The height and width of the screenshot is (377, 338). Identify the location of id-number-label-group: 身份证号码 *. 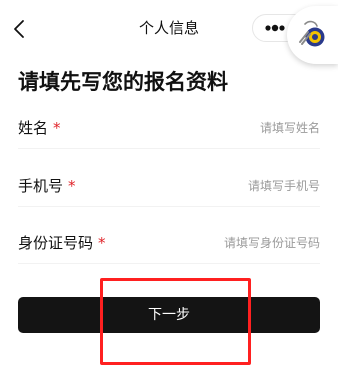
(62, 243).